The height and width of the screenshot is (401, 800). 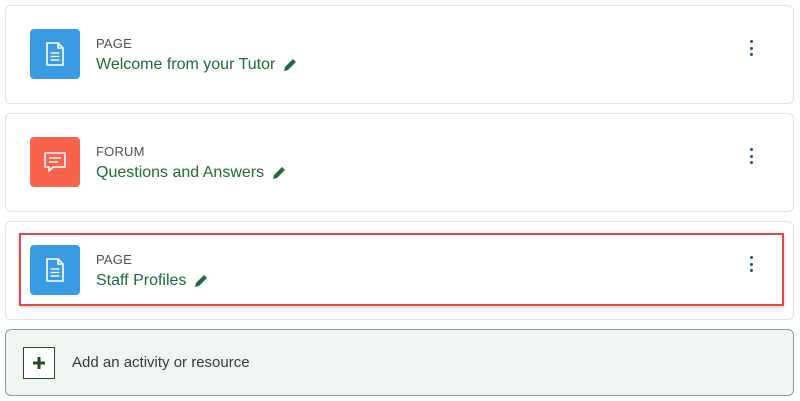 I want to click on forum-icon, so click(x=55, y=162).